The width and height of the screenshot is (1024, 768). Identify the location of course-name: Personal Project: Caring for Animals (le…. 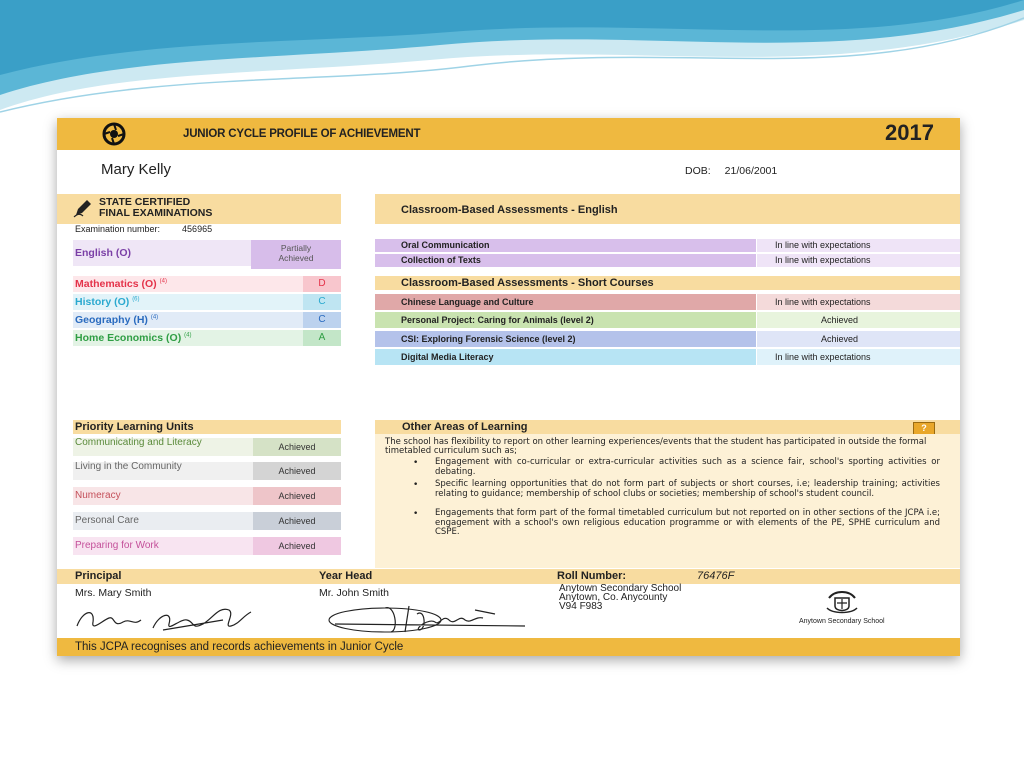
(497, 320).